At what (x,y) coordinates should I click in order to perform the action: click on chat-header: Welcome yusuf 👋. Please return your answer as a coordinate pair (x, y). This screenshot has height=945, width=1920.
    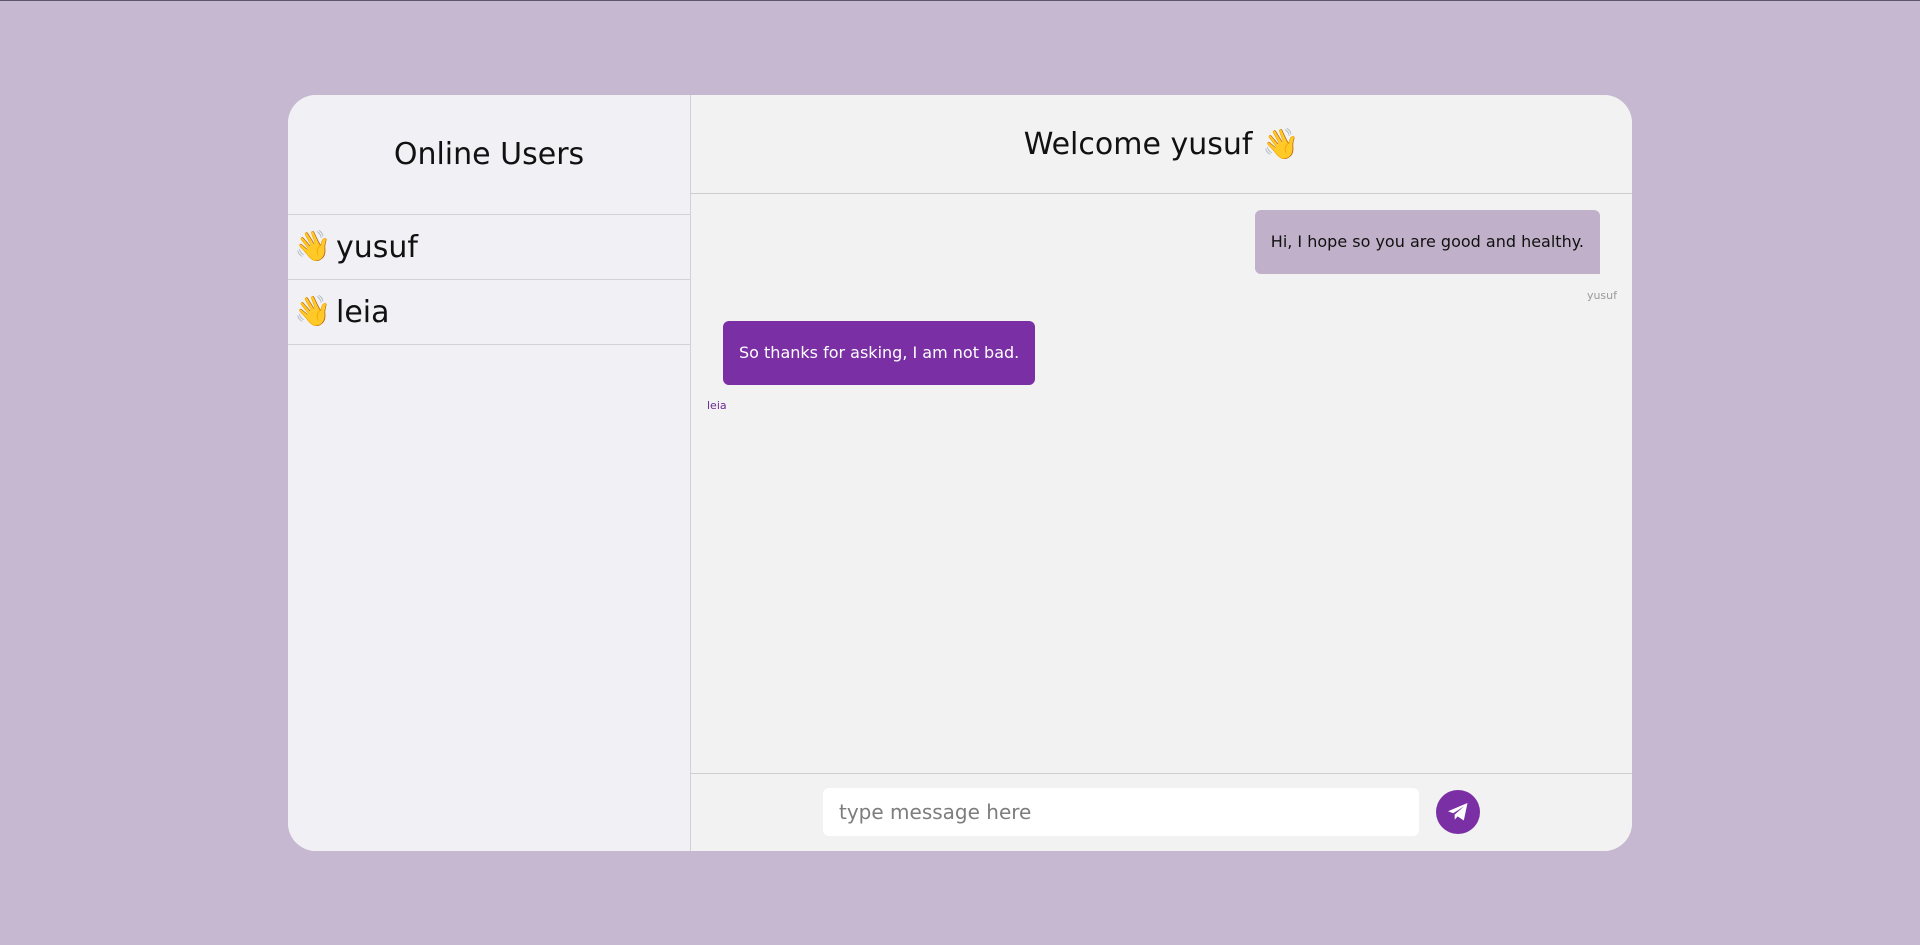
    Looking at the image, I should click on (1161, 144).